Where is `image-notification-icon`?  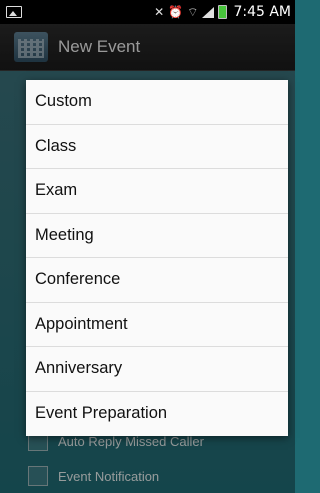 image-notification-icon is located at coordinates (14, 12).